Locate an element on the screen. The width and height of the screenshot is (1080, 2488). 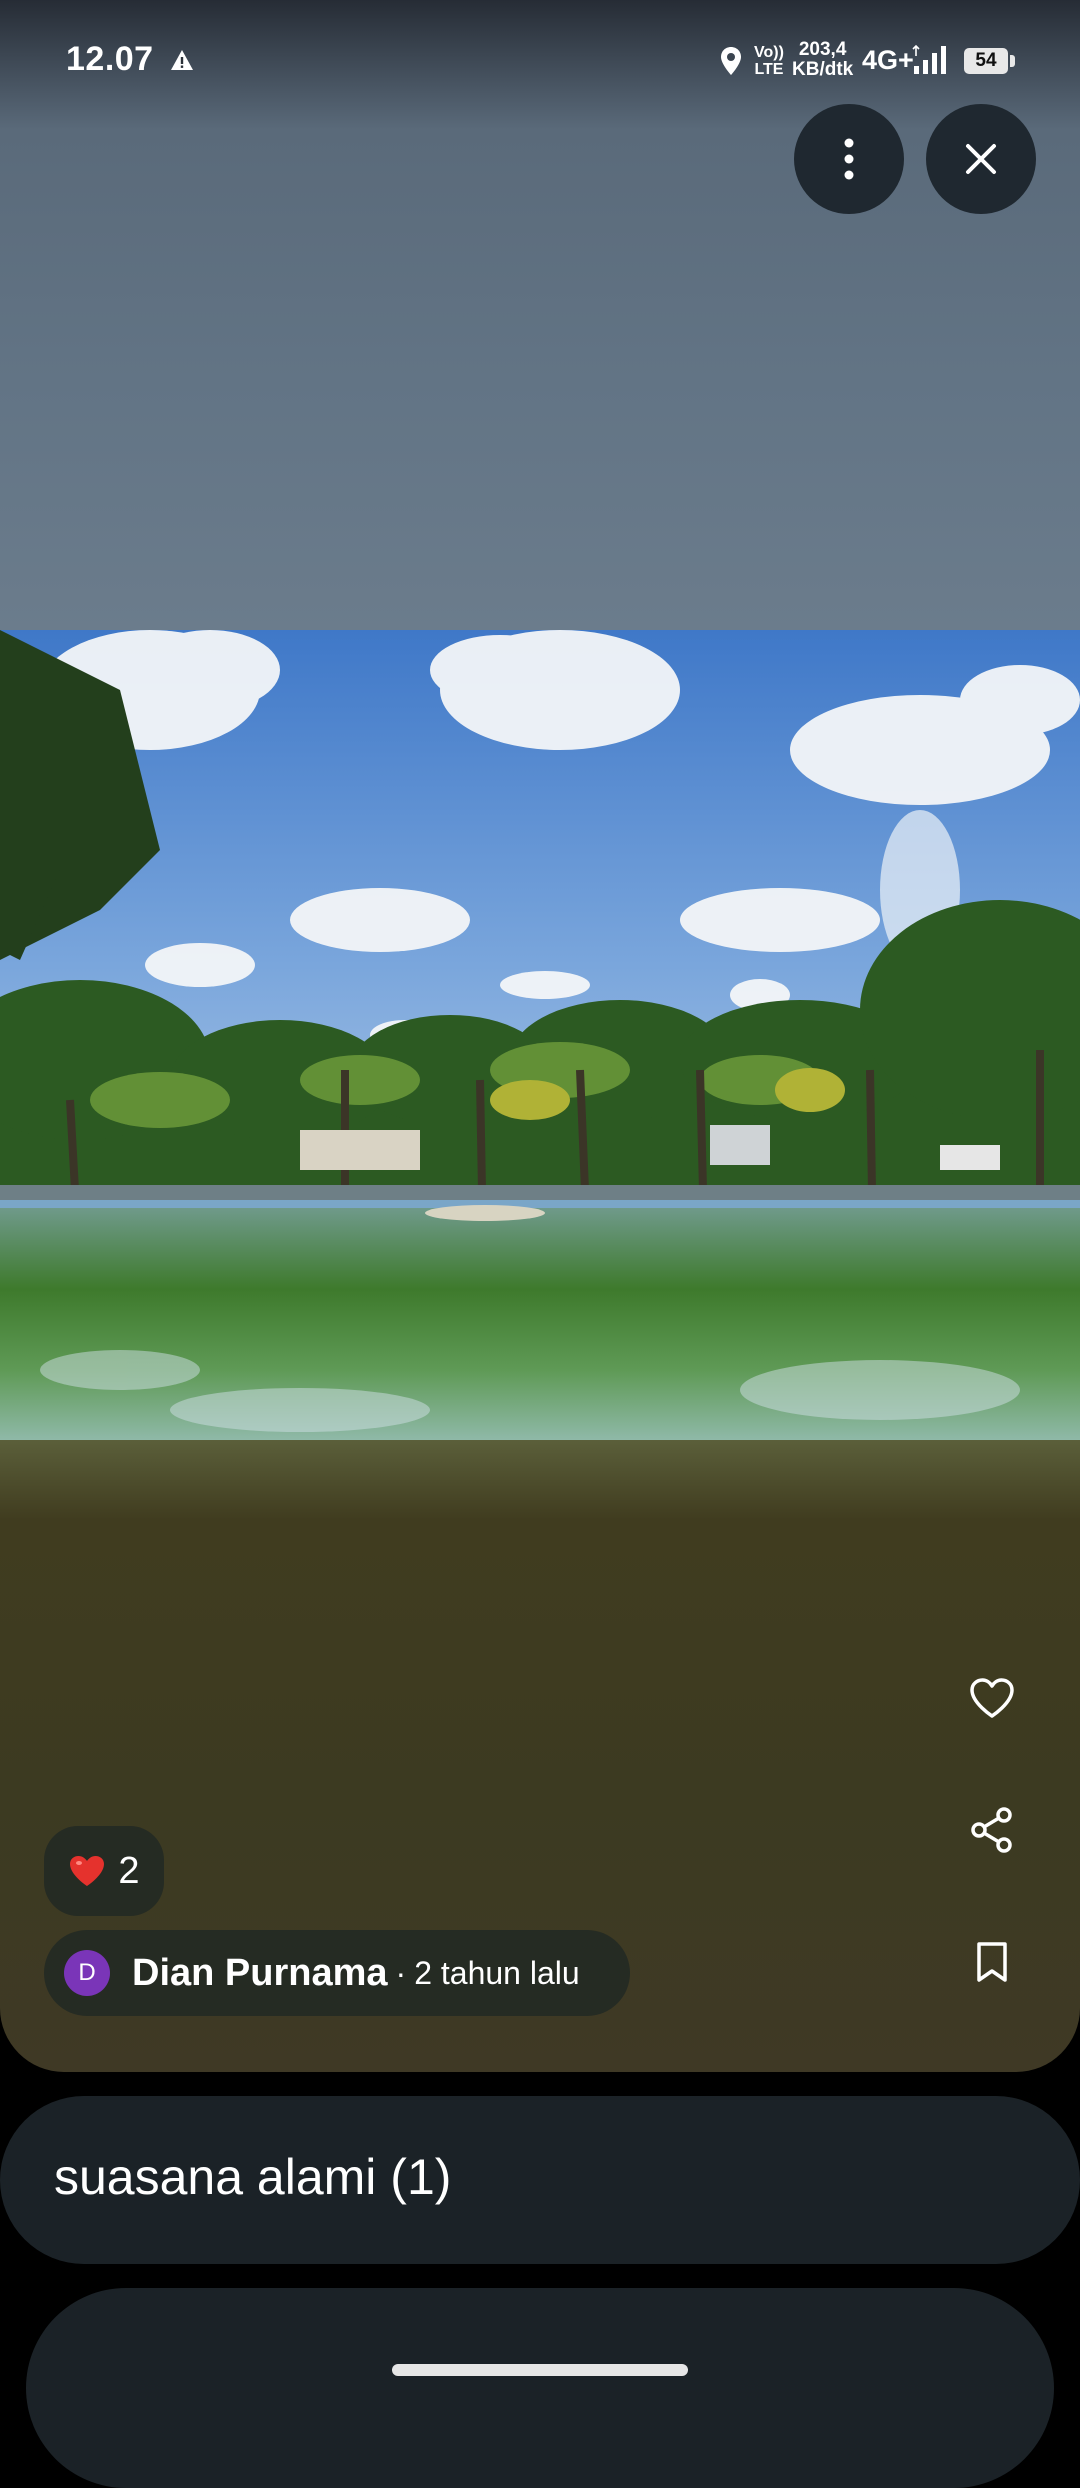
share-button is located at coordinates (992, 1830).